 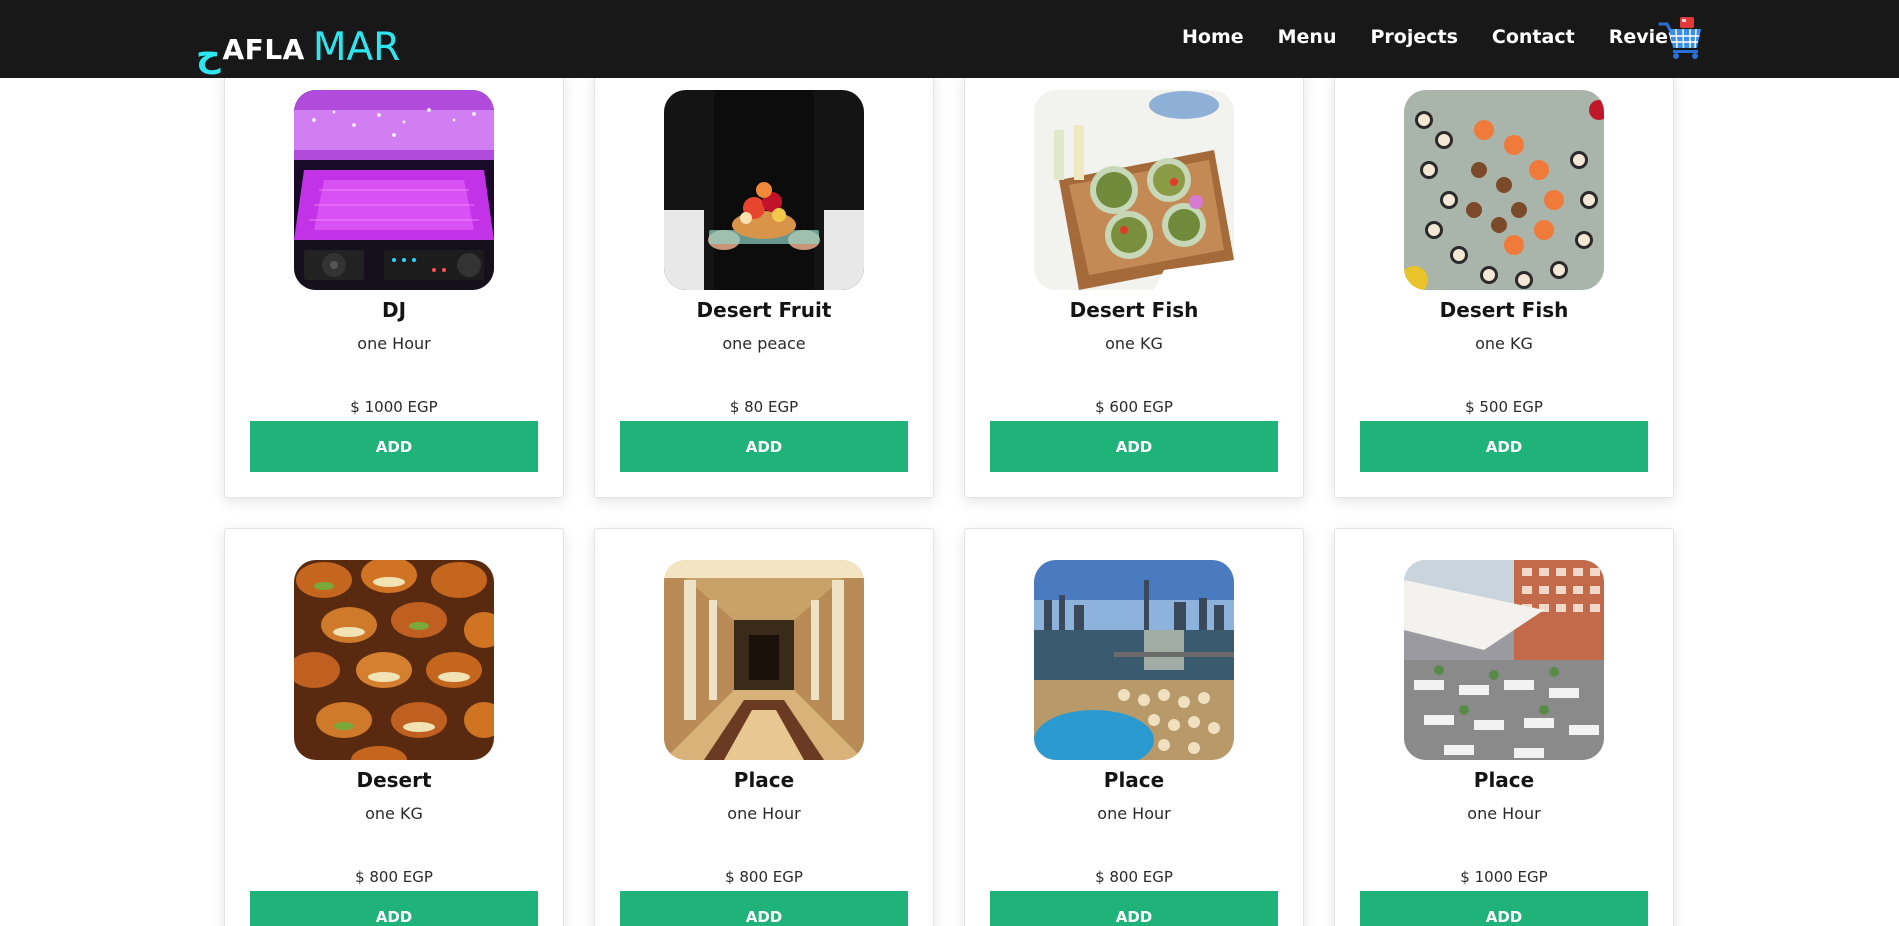 I want to click on brand-logo: ح AFLA MAR, so click(x=298, y=43).